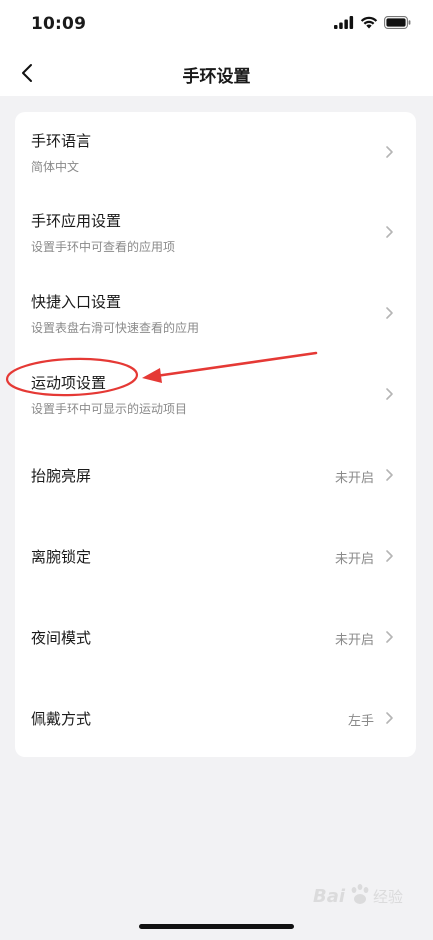 The height and width of the screenshot is (940, 433). I want to click on svg-text: 经验, so click(388, 897).